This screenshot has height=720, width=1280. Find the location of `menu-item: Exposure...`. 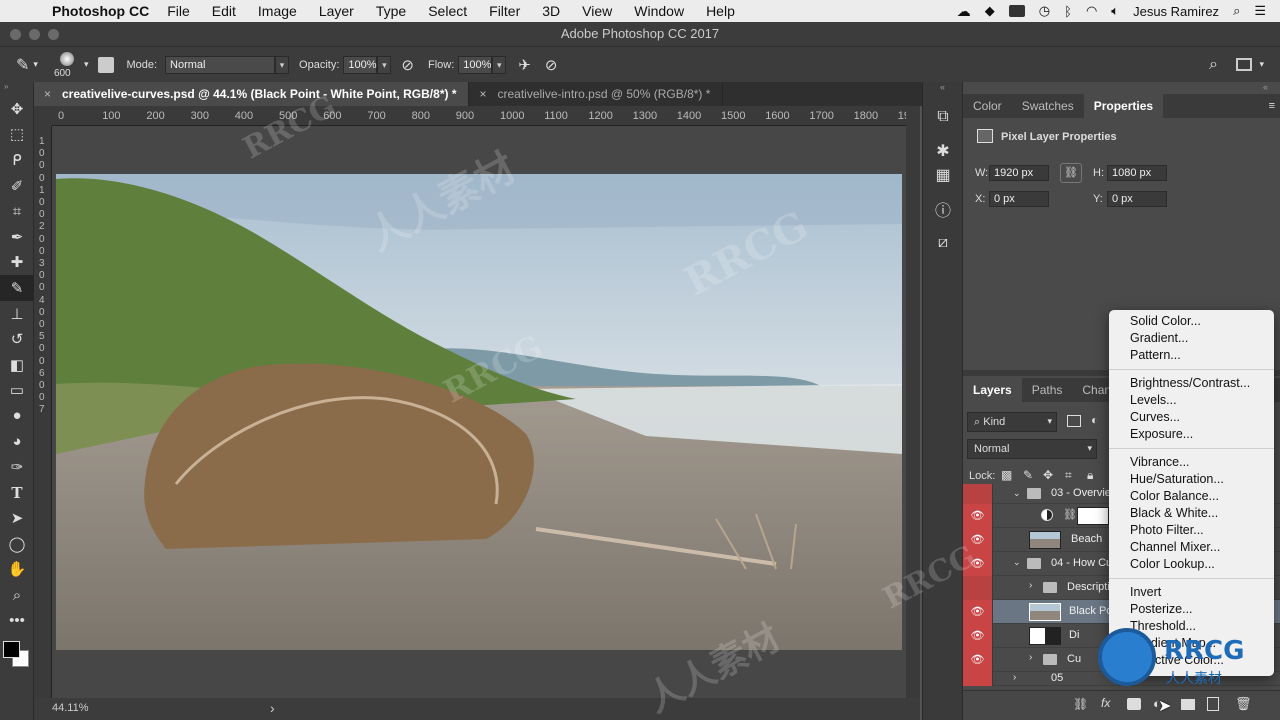

menu-item: Exposure... is located at coordinates (1191, 434).